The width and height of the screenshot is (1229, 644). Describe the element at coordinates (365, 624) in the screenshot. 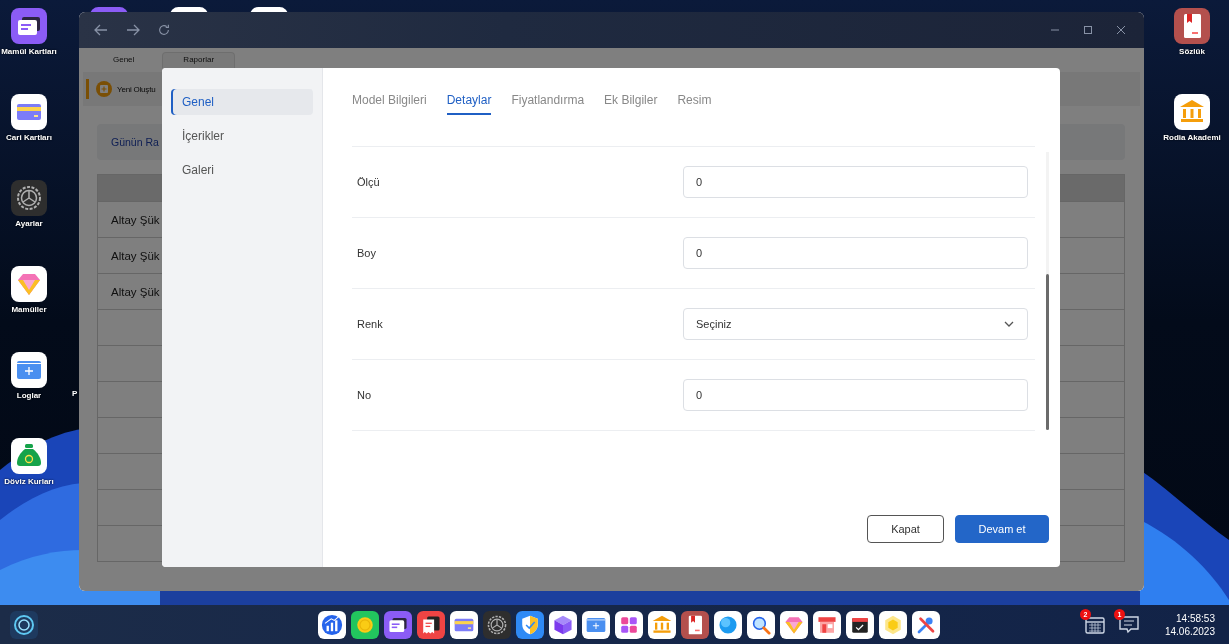

I see `coin-icon` at that location.